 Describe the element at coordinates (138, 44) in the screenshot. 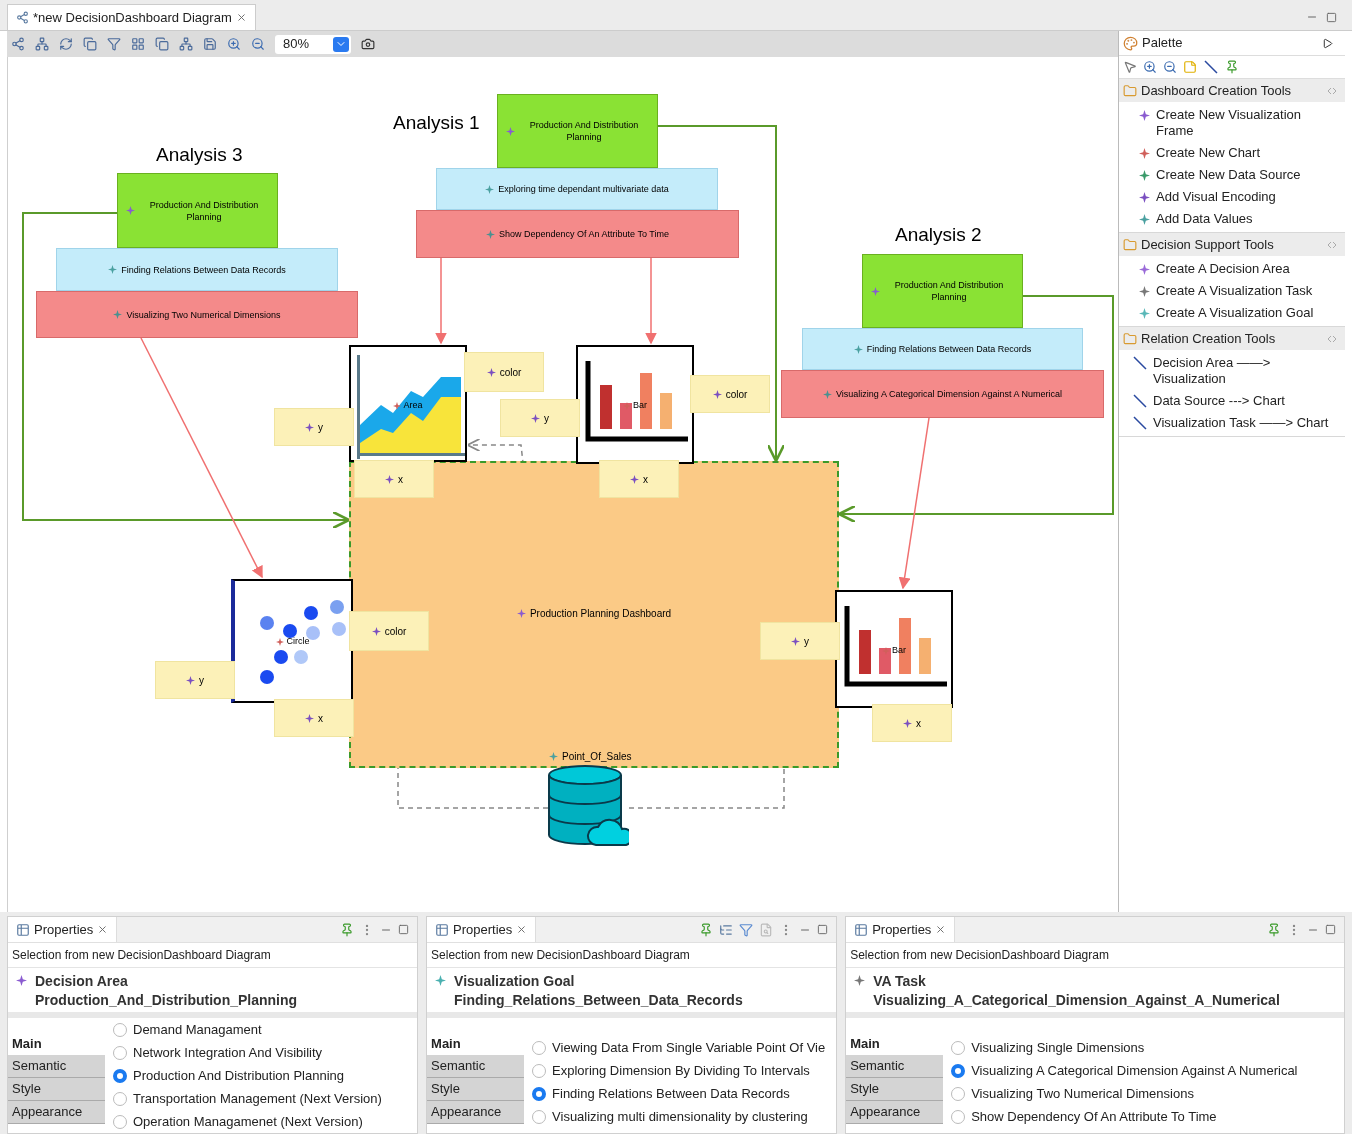

I see `grid-icon` at that location.